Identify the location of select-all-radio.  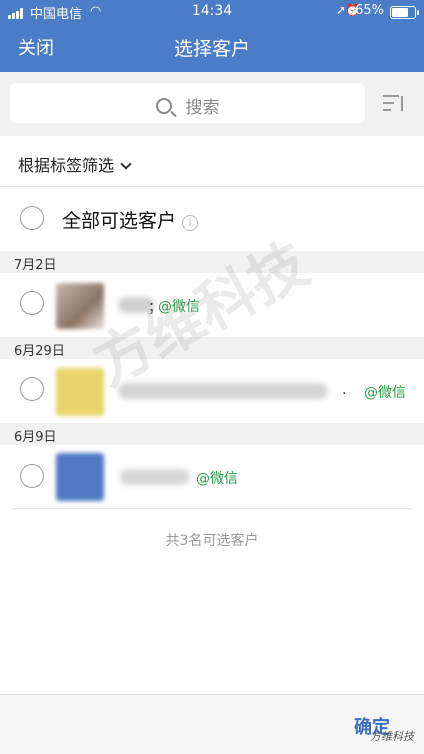
(32, 218).